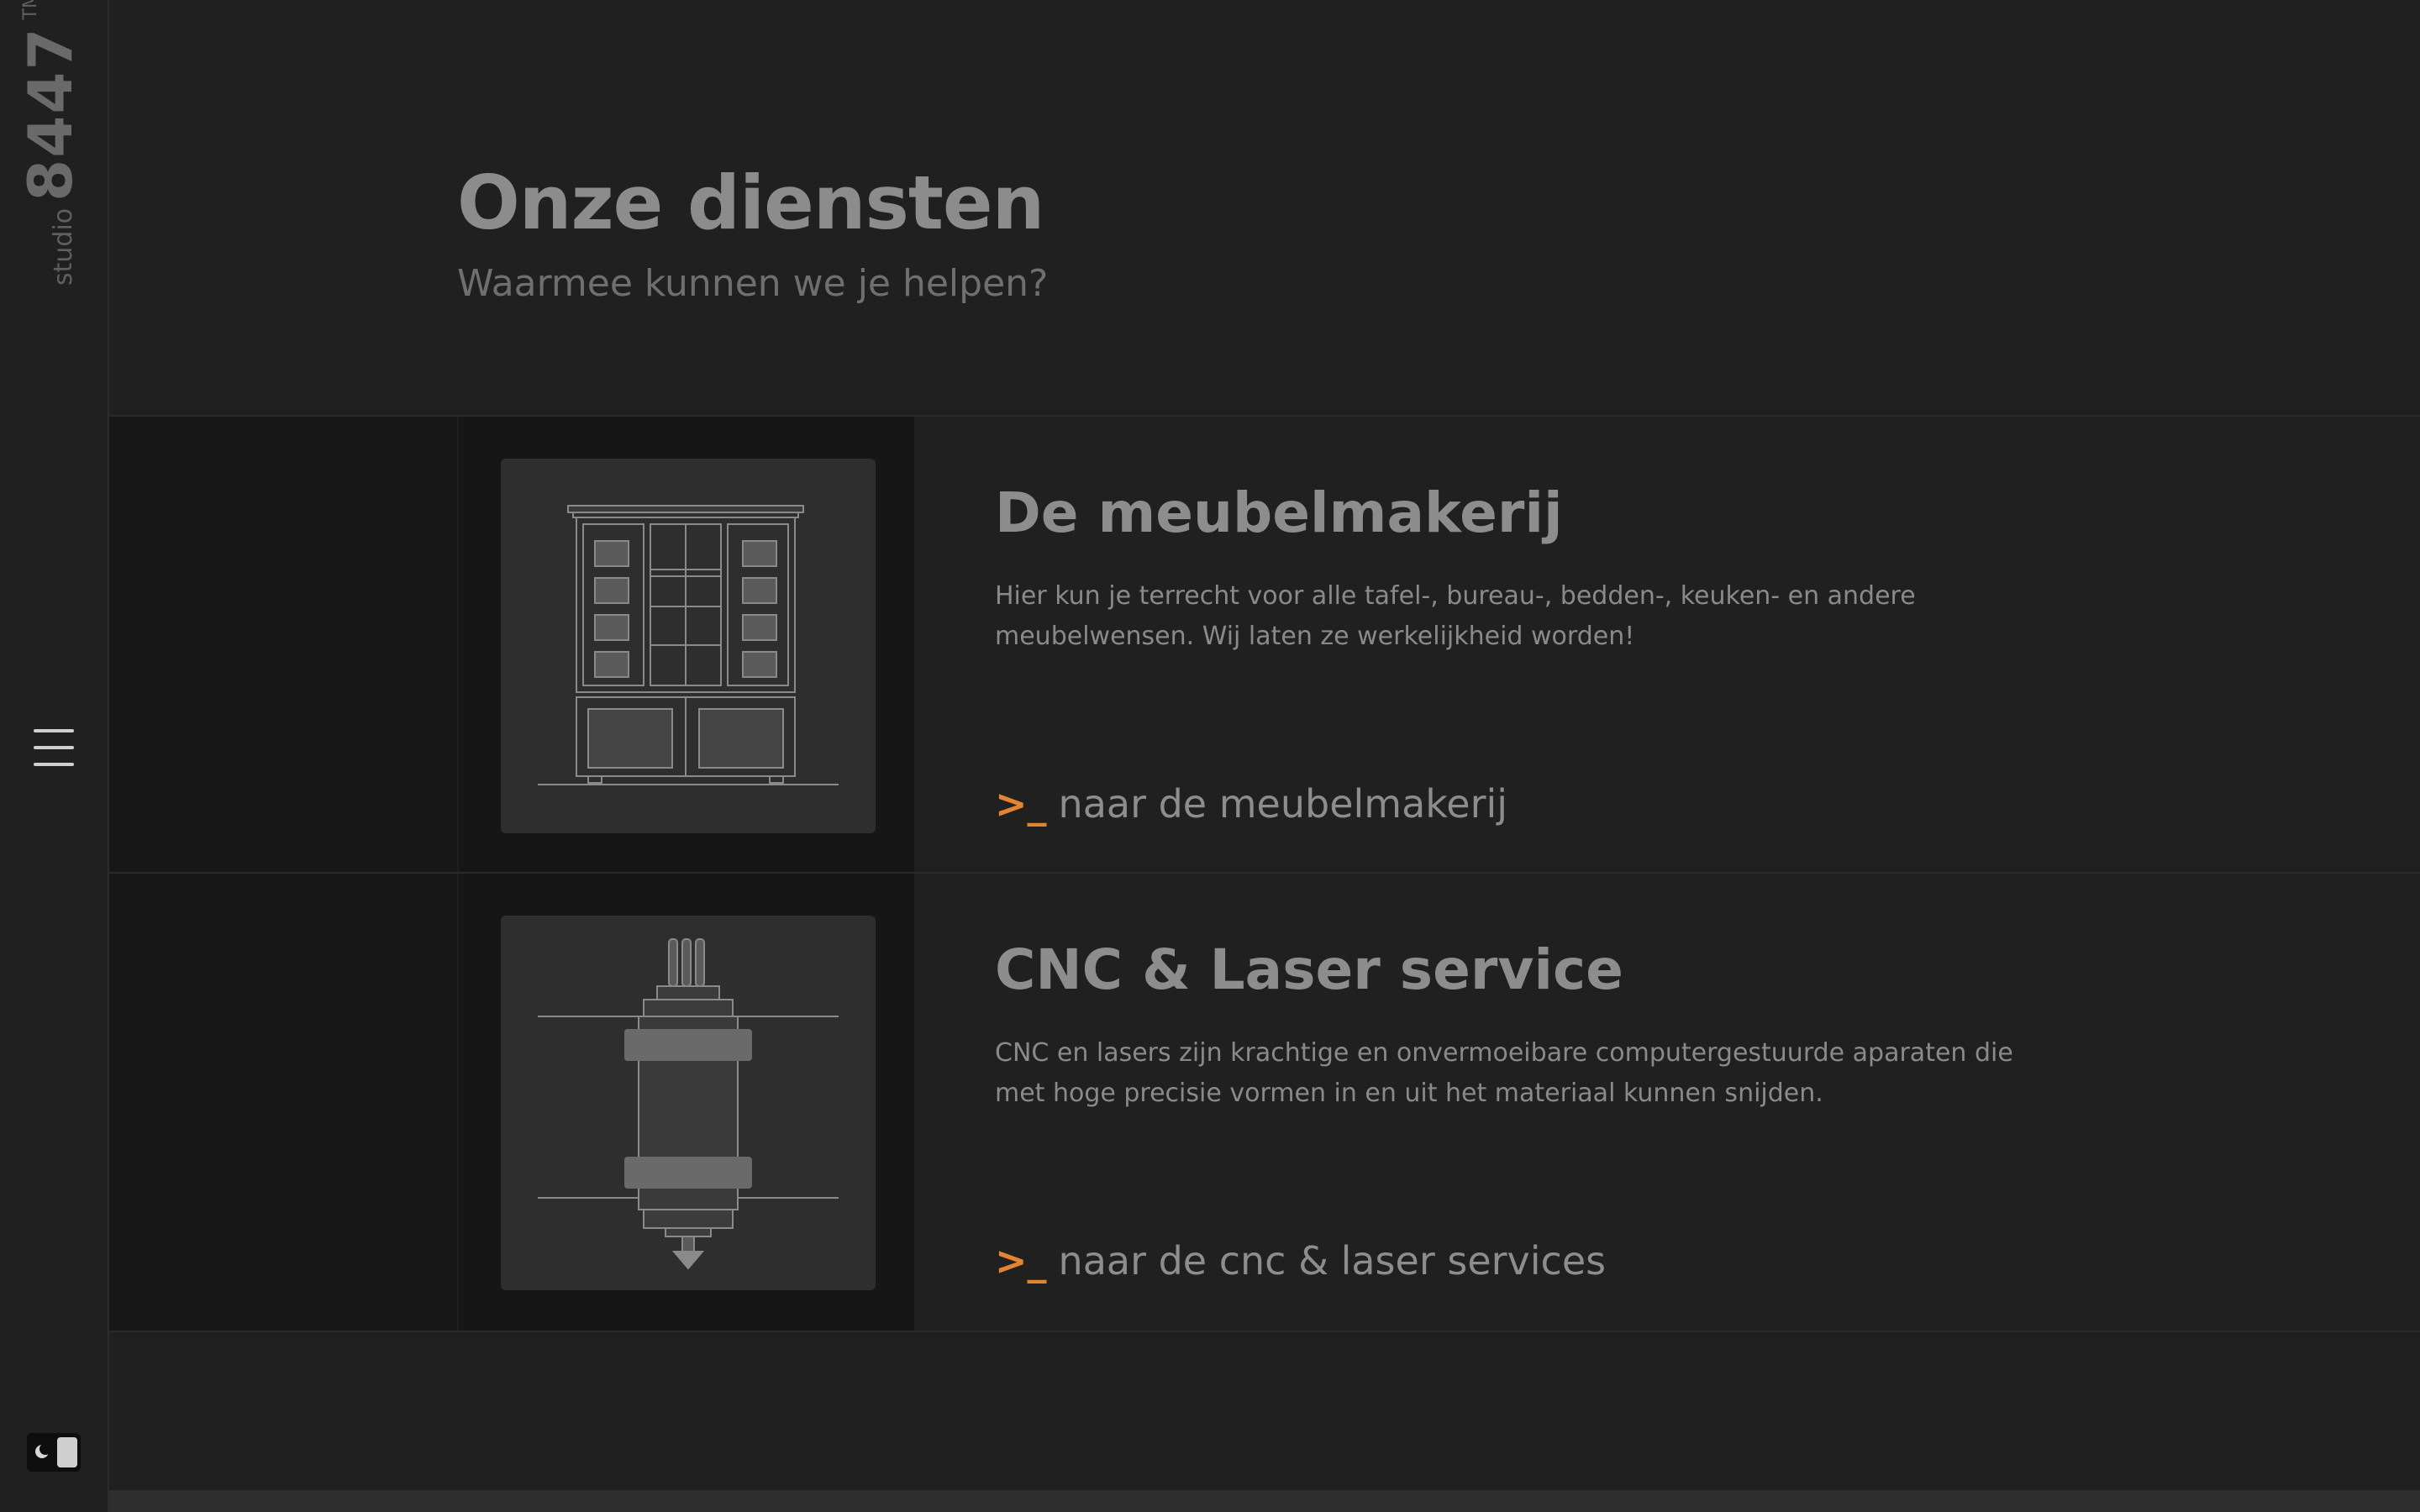 The height and width of the screenshot is (1512, 2420). What do you see at coordinates (1283, 804) in the screenshot?
I see `link-label: naar de meubelmakerij` at bounding box center [1283, 804].